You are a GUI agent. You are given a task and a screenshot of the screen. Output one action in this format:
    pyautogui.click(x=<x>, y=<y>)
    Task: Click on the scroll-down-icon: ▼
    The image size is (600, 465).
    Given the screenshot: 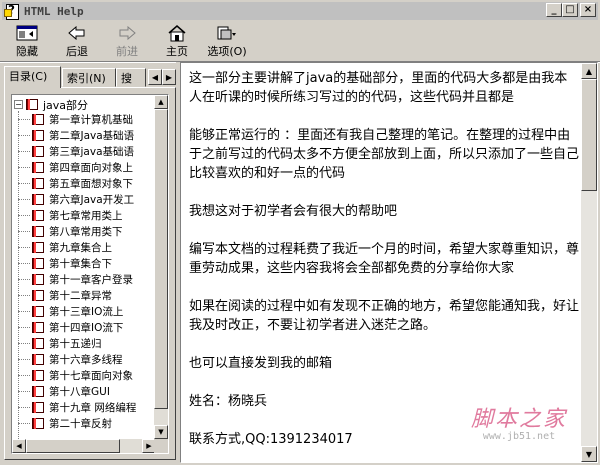 What is the action you would take?
    pyautogui.click(x=161, y=432)
    